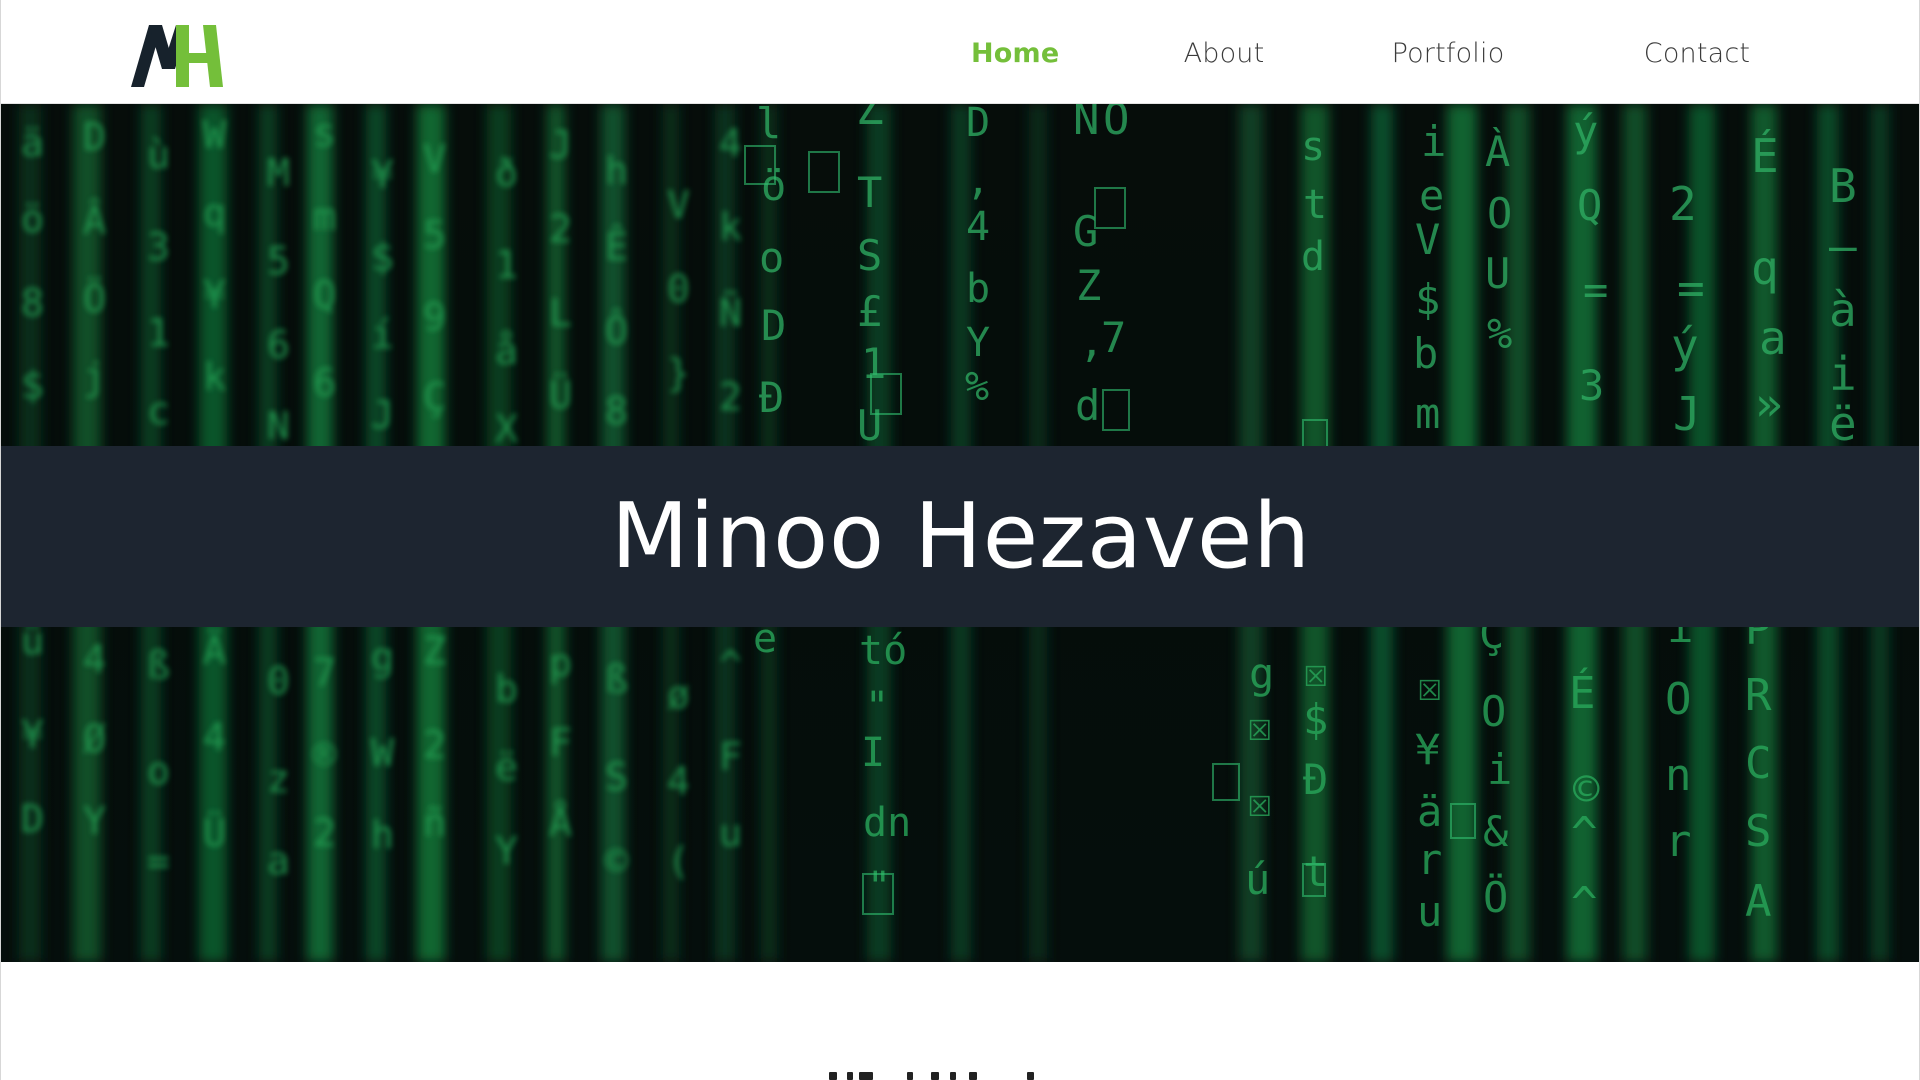  What do you see at coordinates (1448, 54) in the screenshot?
I see `nav-portfolio-link: Portfolio` at bounding box center [1448, 54].